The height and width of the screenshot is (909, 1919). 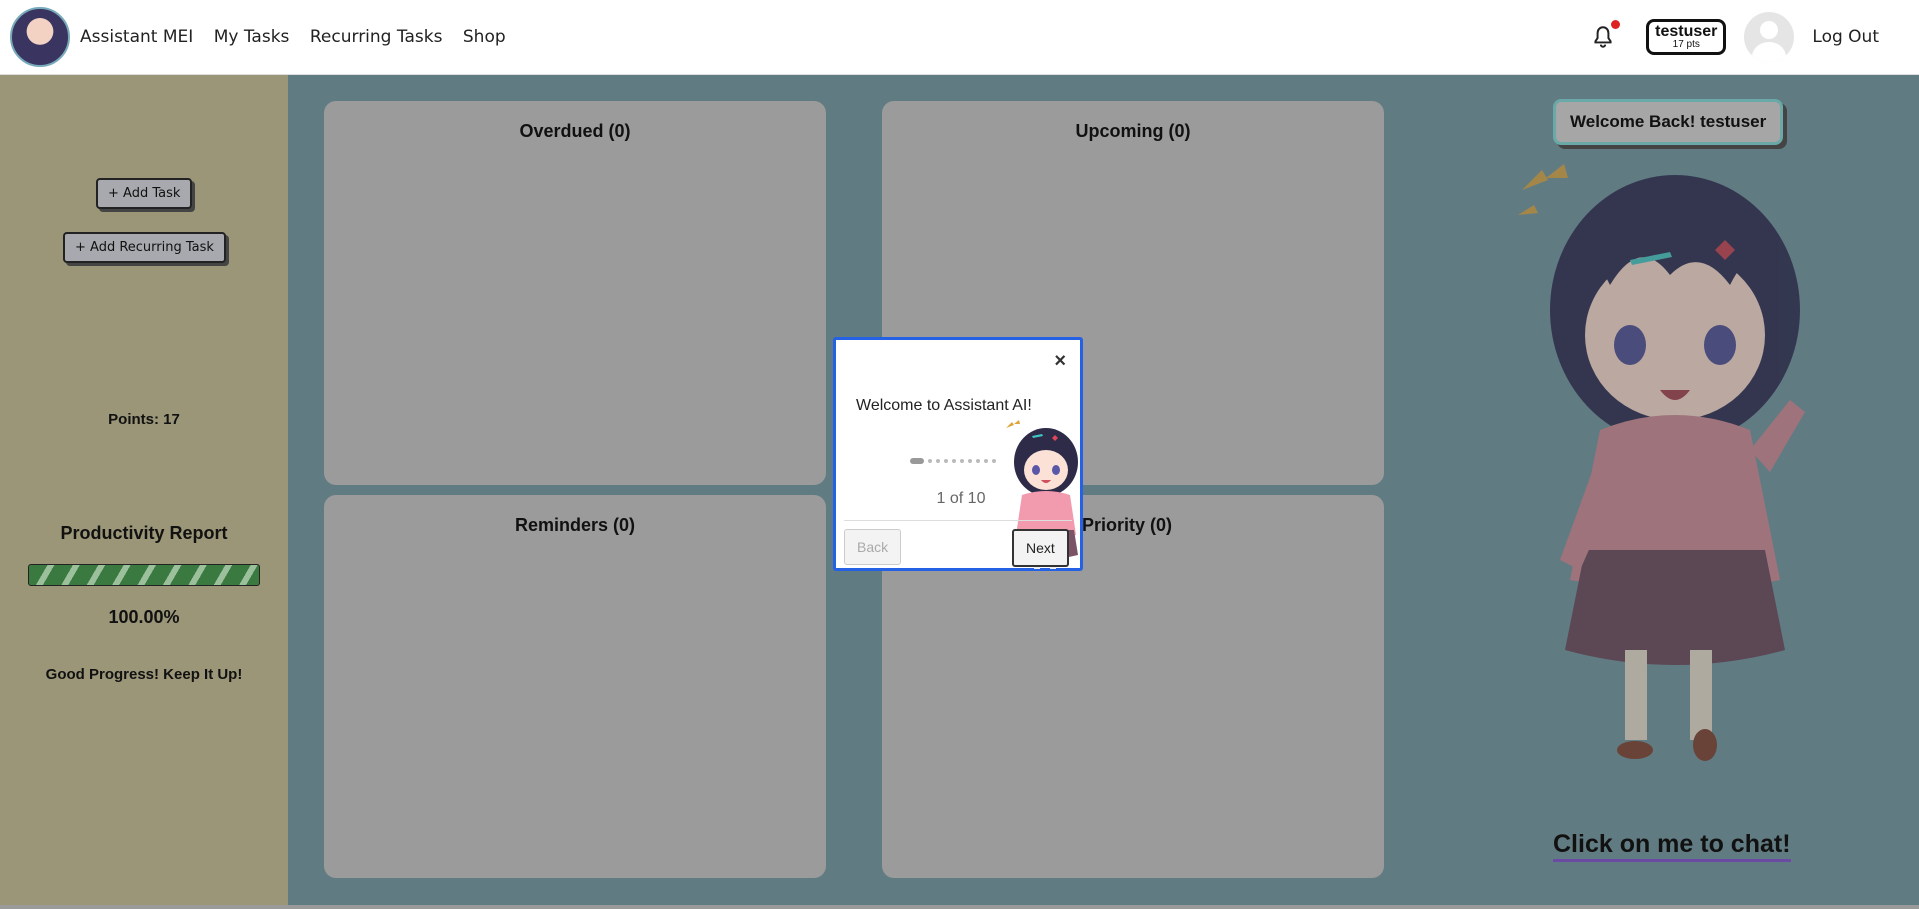 What do you see at coordinates (1060, 361) in the screenshot?
I see `close-icon: ×` at bounding box center [1060, 361].